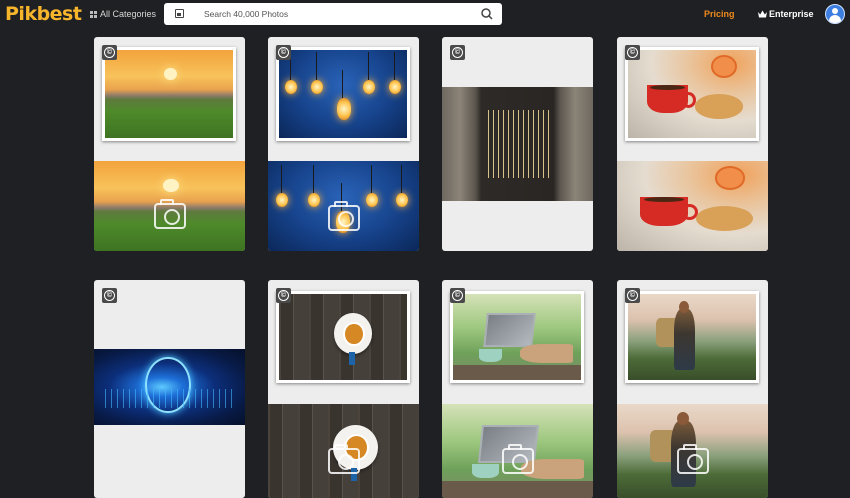  What do you see at coordinates (791, 14) in the screenshot?
I see `enterprise-label: Enterprise` at bounding box center [791, 14].